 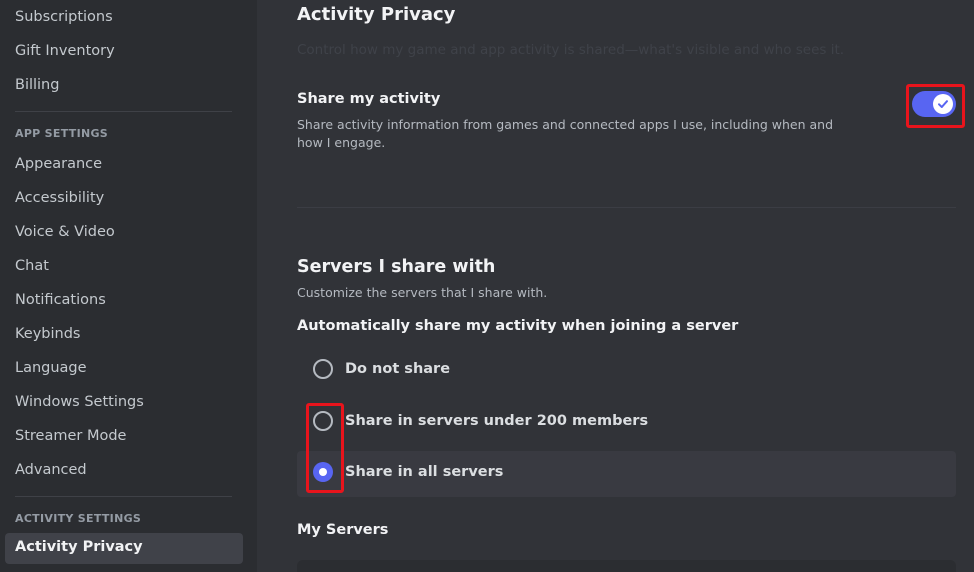 What do you see at coordinates (626, 566) in the screenshot?
I see `my-servers-list` at bounding box center [626, 566].